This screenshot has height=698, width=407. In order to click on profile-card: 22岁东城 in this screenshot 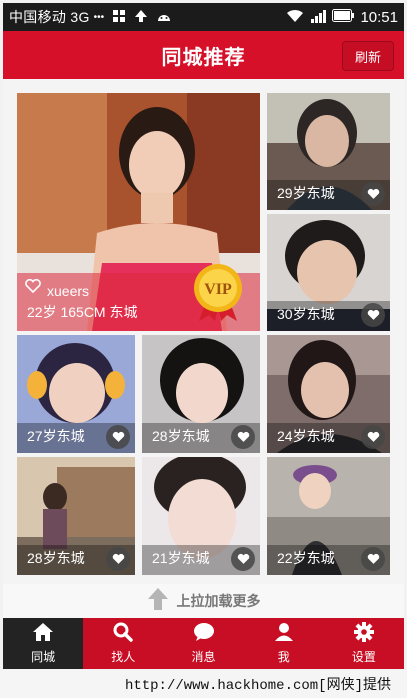, I will do `click(328, 516)`.